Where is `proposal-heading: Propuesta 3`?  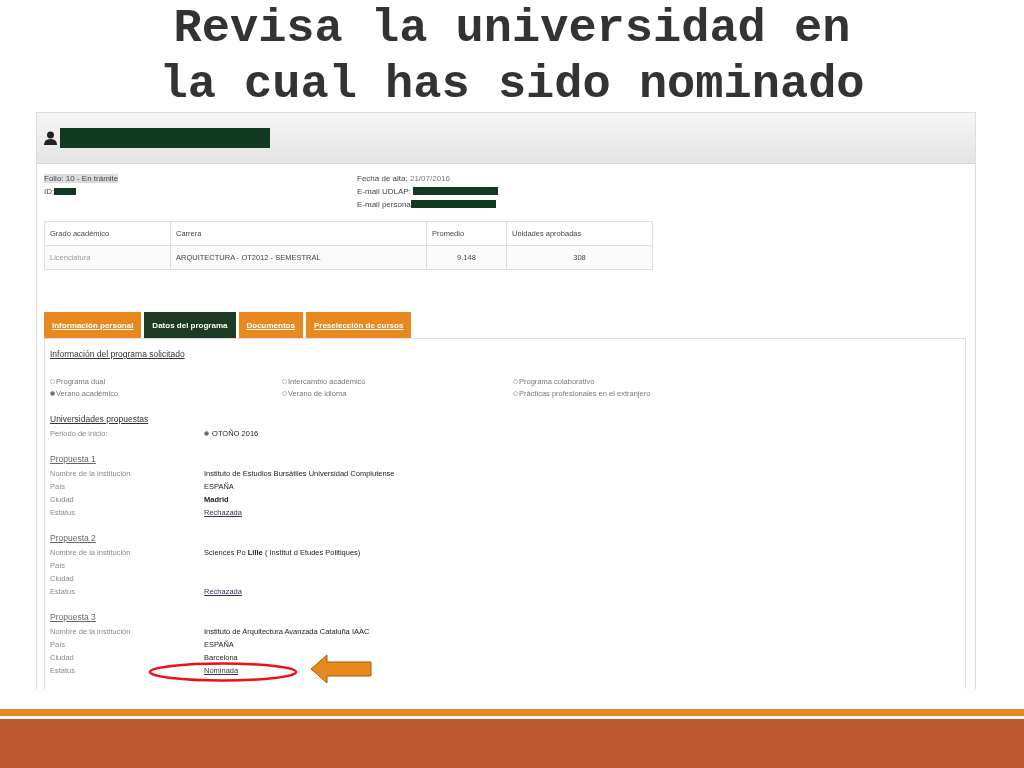 proposal-heading: Propuesta 3 is located at coordinates (73, 617).